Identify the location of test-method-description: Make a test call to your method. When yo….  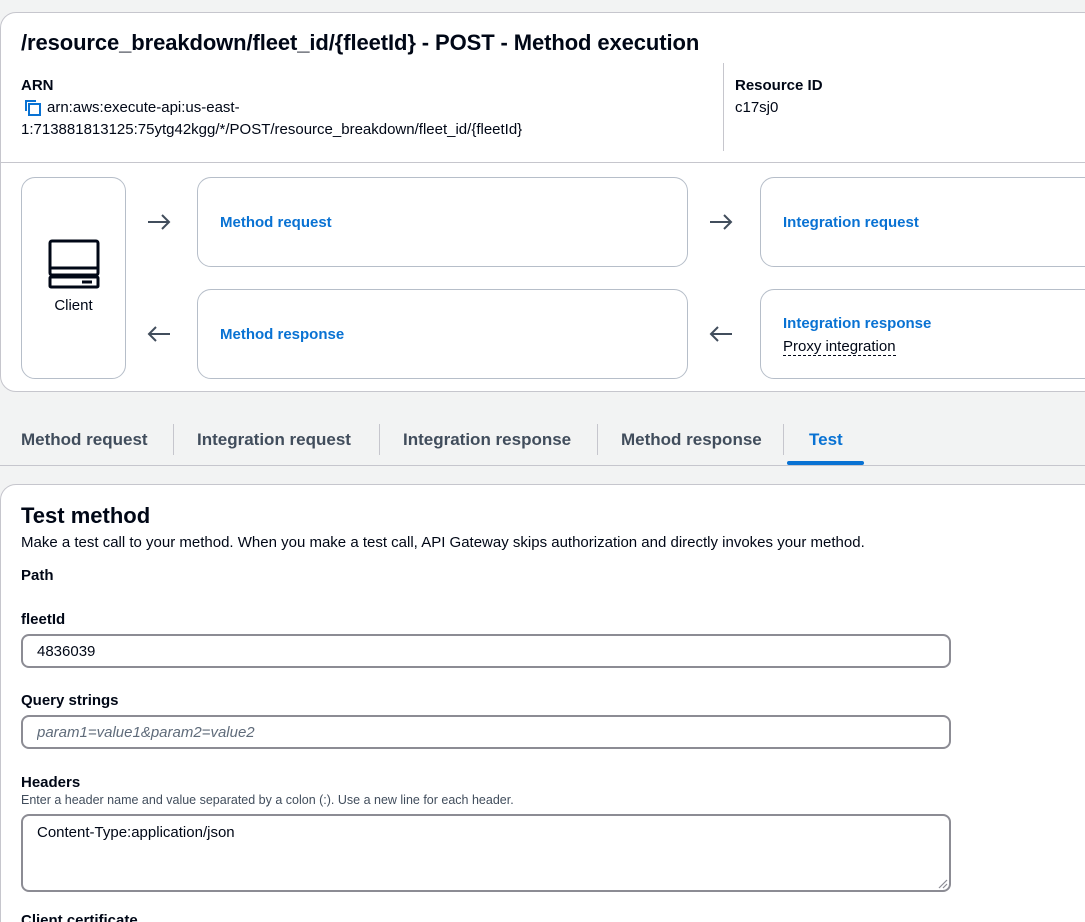
(443, 542).